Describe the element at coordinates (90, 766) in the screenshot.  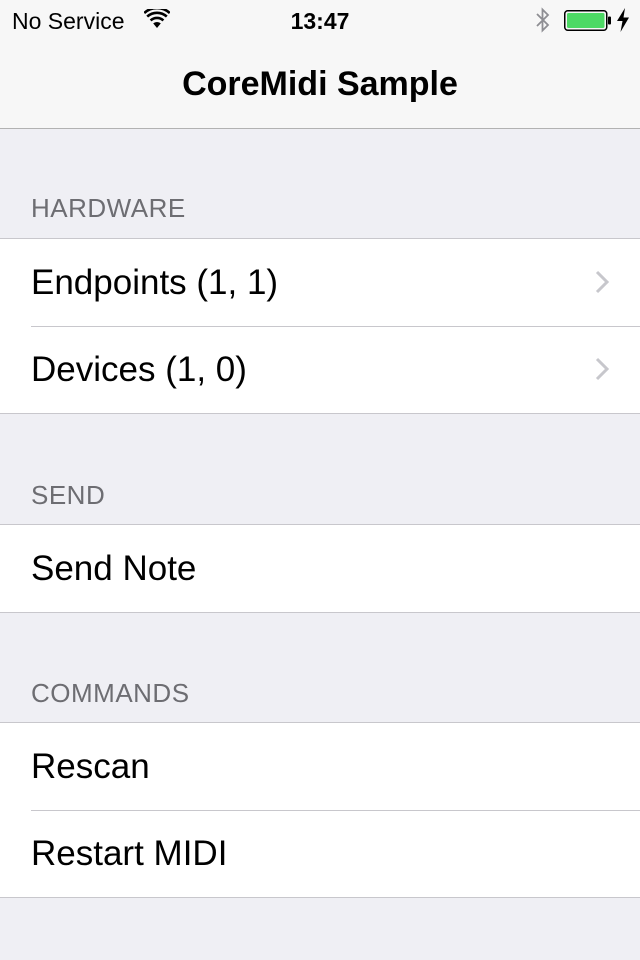
I see `rescan-label: Rescan` at that location.